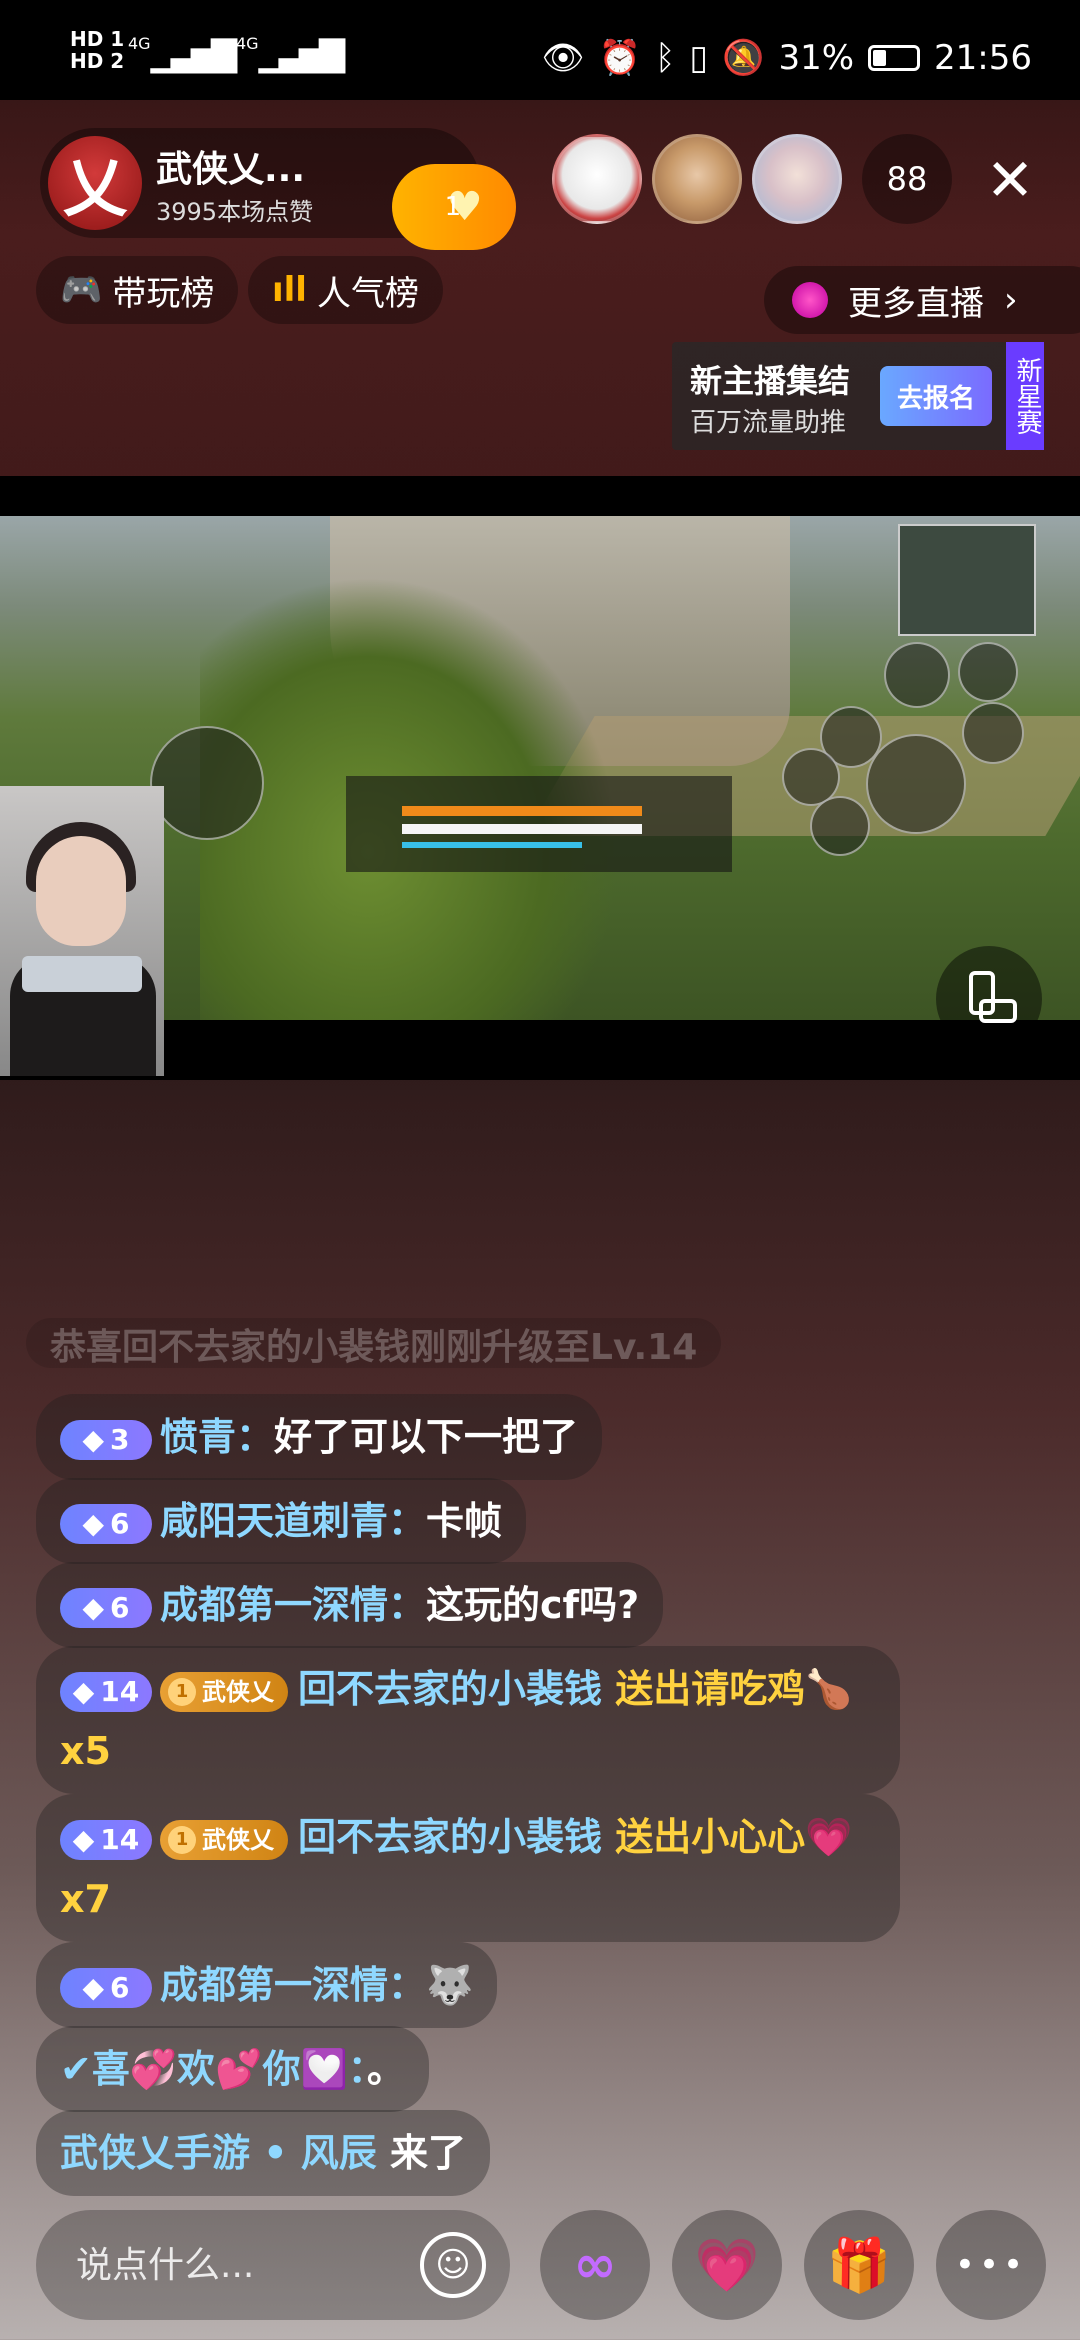 Image resolution: width=1080 pixels, height=2340 pixels. I want to click on chat-message: ◆ 6 成都第一深情：这玩的cf吗?, so click(350, 1605).